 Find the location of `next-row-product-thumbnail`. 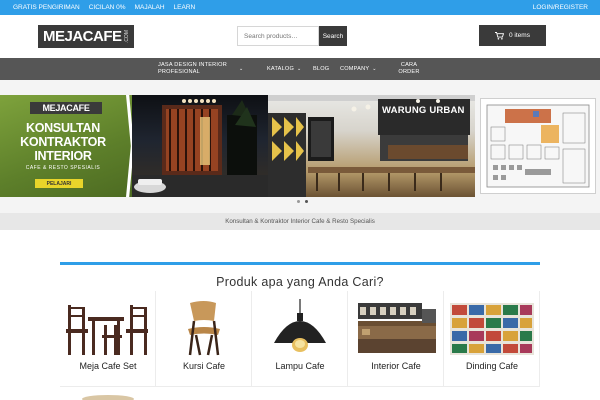

next-row-product-thumbnail is located at coordinates (108, 397).